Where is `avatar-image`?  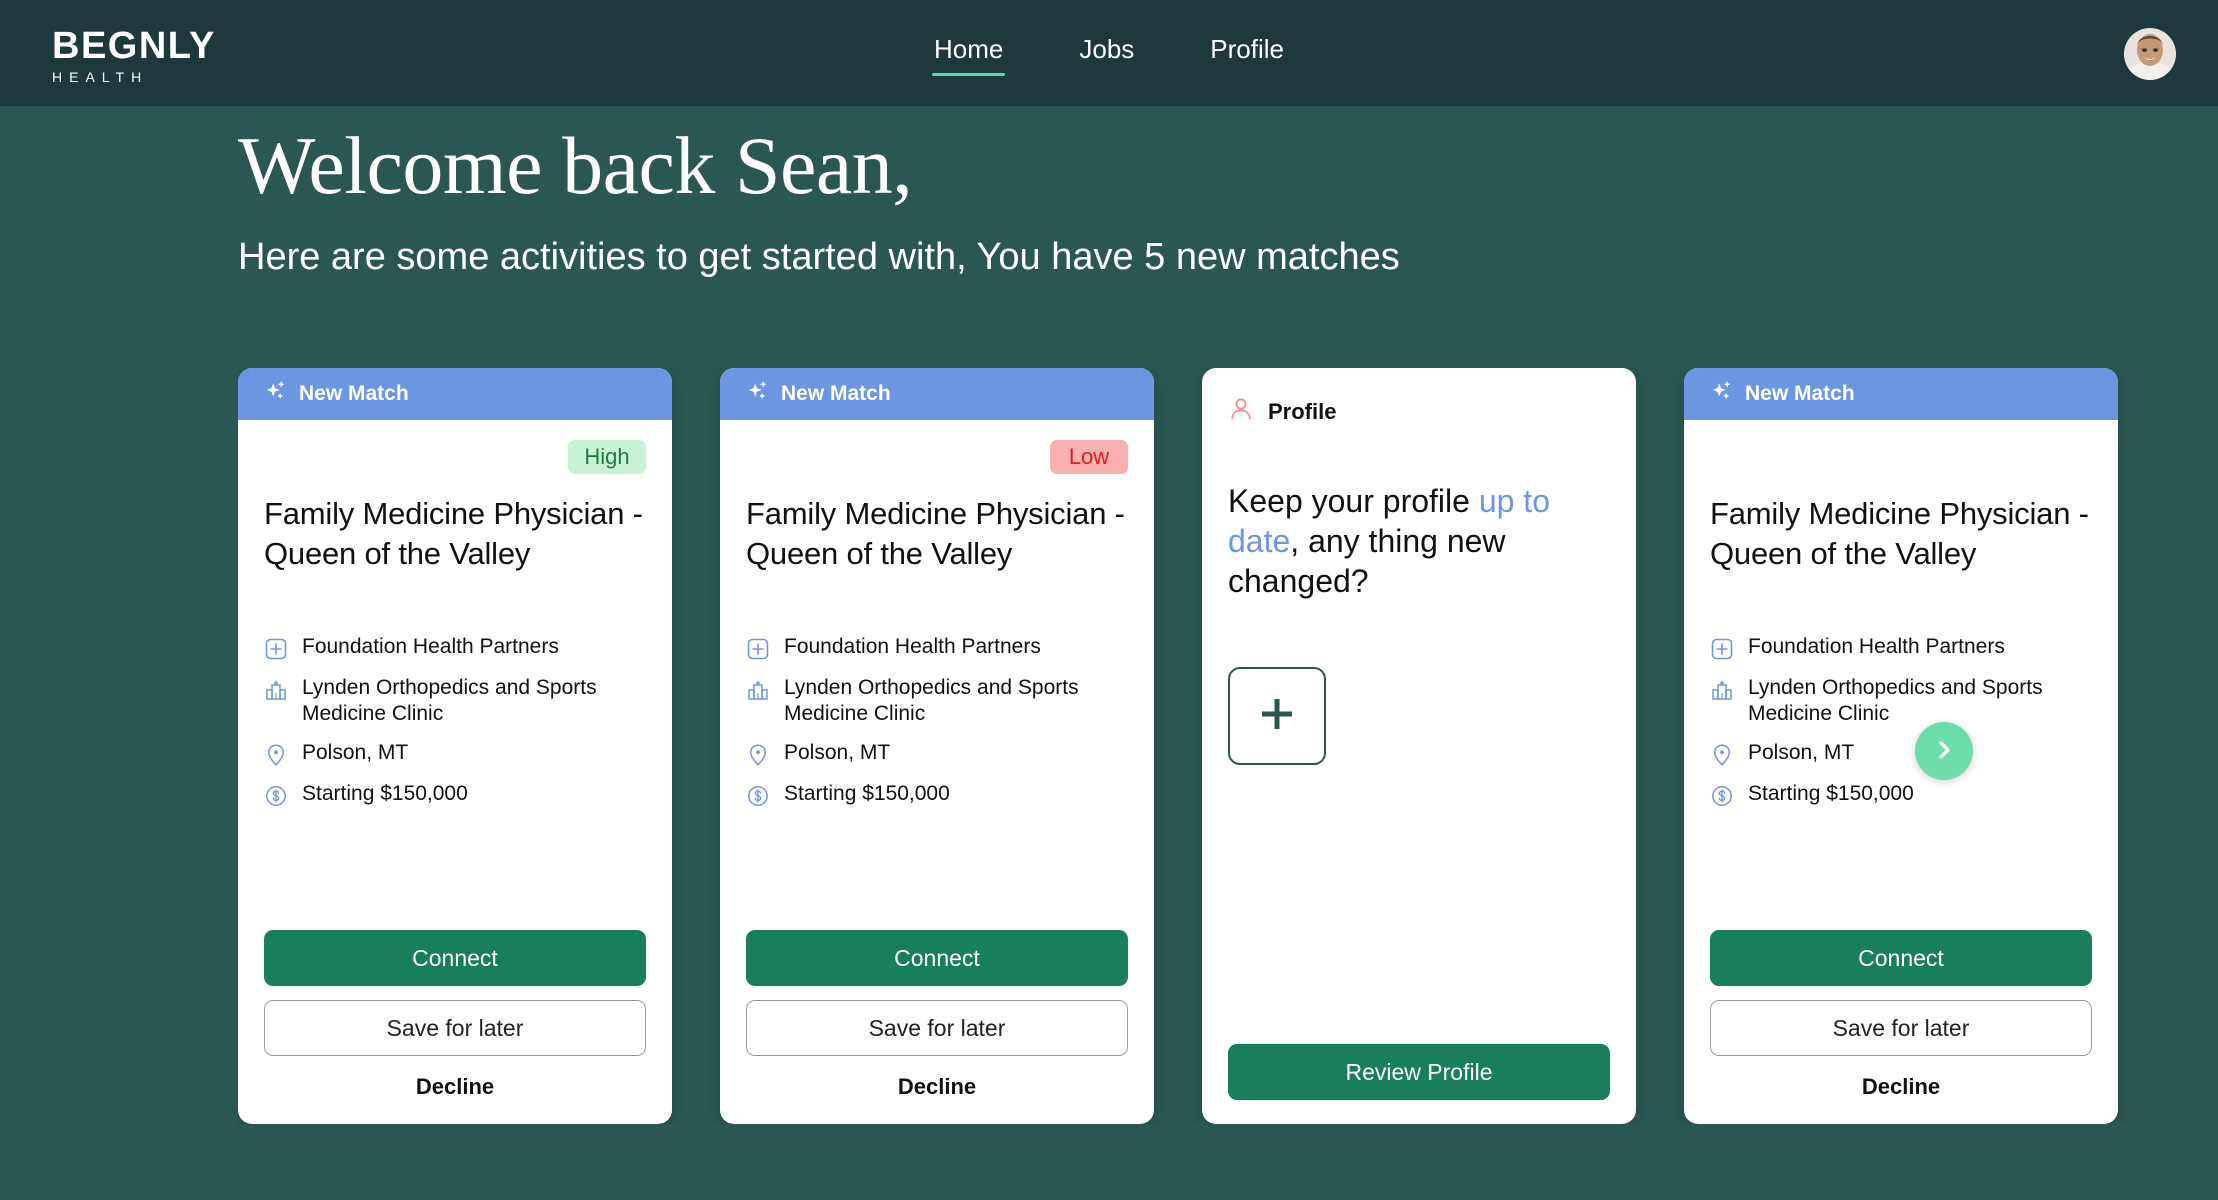 avatar-image is located at coordinates (2150, 54).